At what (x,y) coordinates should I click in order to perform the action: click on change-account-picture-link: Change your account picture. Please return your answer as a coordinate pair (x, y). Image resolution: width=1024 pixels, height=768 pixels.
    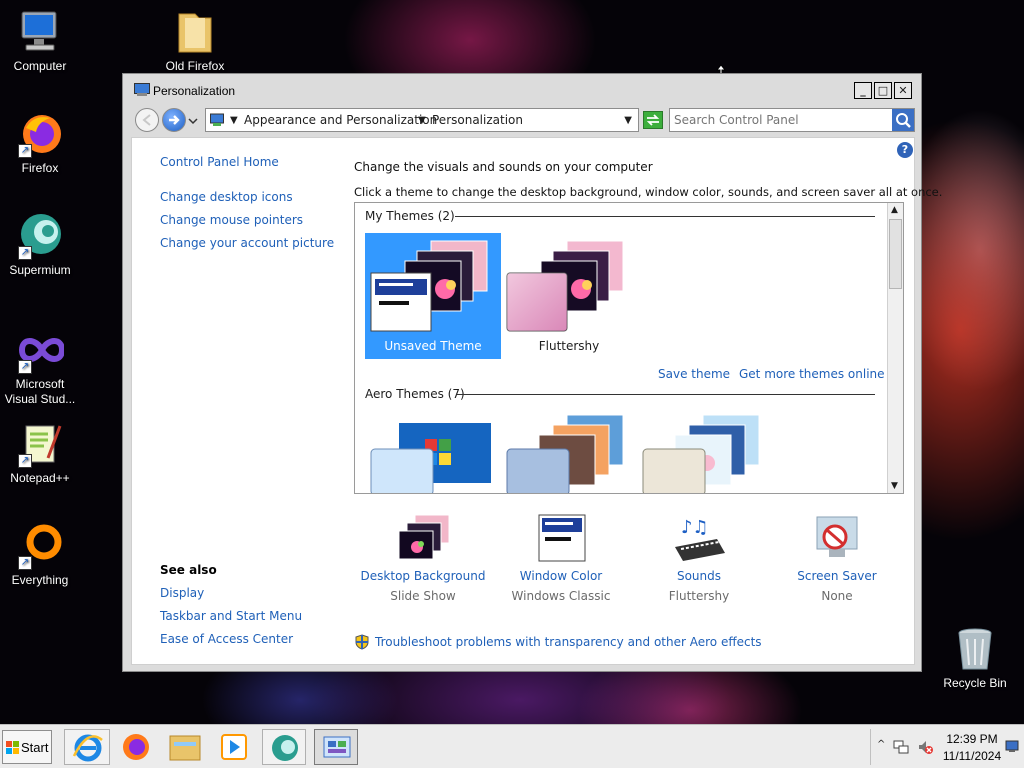
    Looking at the image, I should click on (247, 243).